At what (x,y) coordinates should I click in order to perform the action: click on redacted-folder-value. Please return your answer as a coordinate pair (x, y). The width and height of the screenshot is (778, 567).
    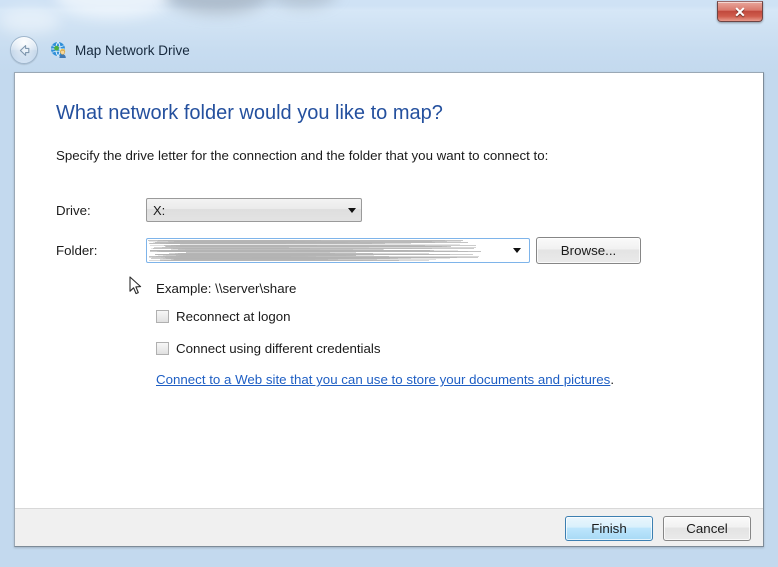
    Looking at the image, I should click on (318, 250).